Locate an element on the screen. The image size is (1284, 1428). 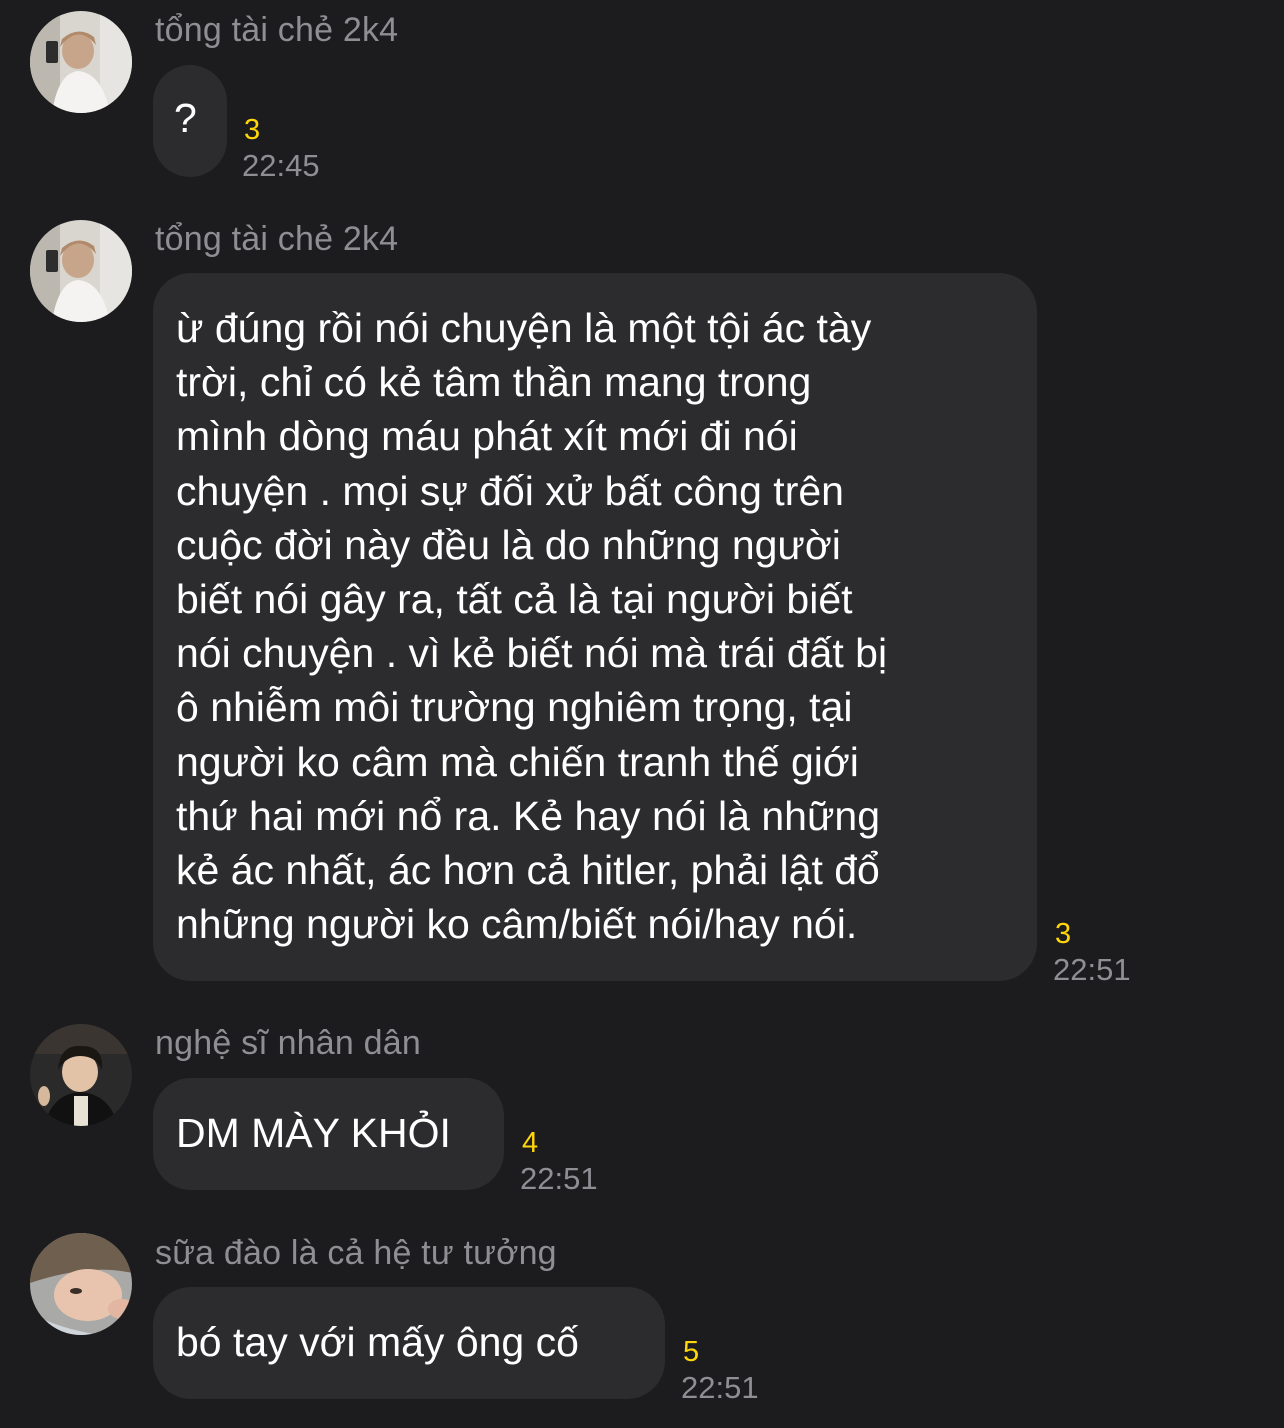
timestamp: 22:45 is located at coordinates (281, 165).